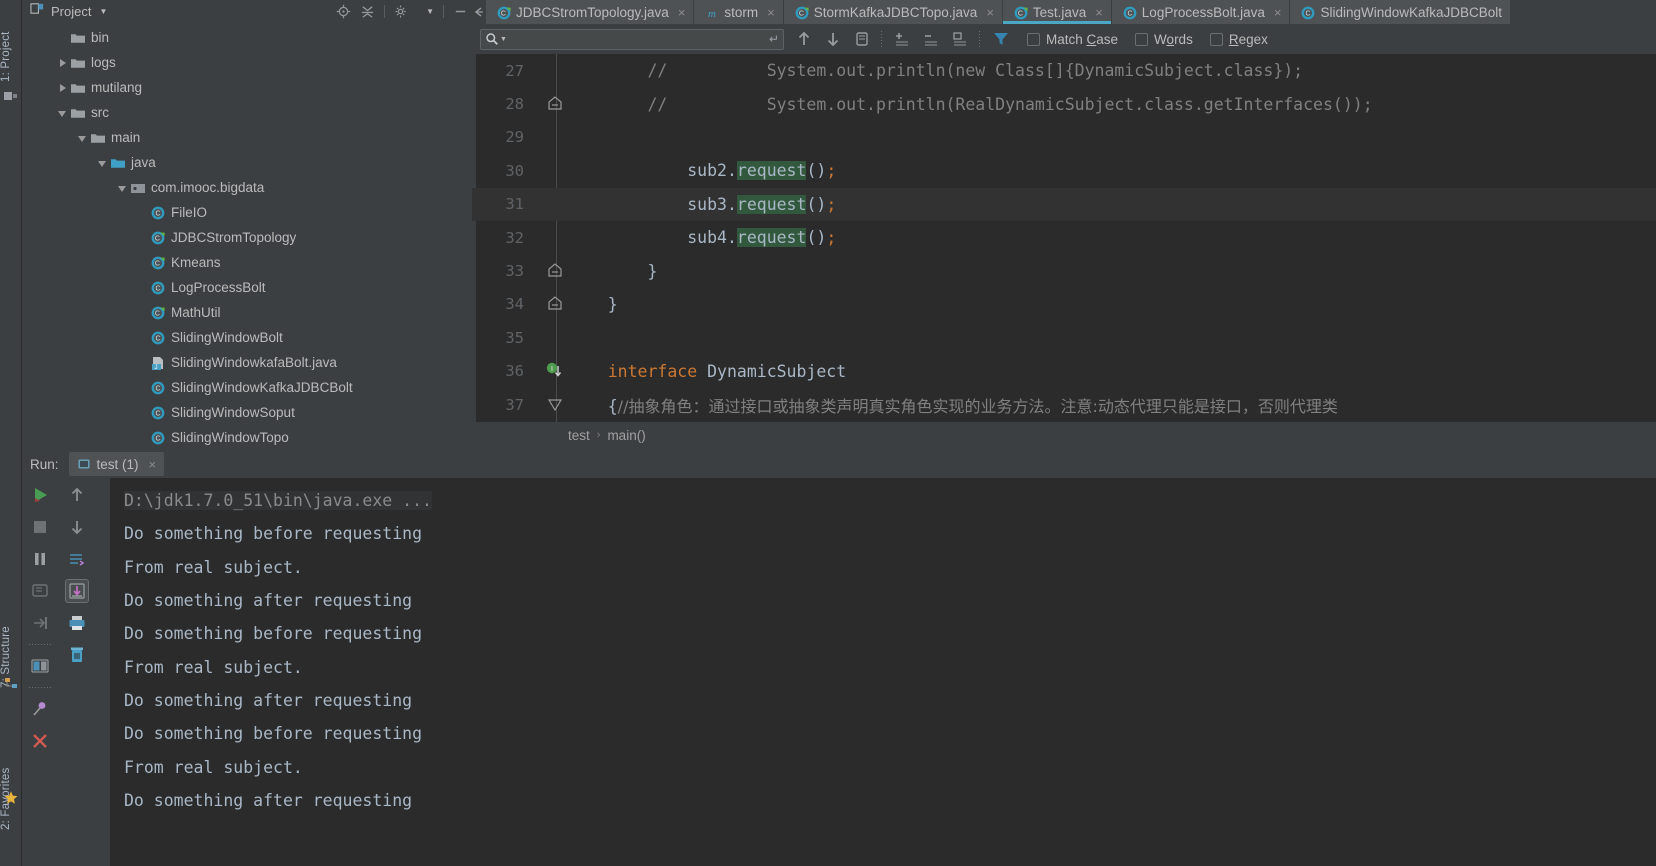 Image resolution: width=1656 pixels, height=866 pixels. What do you see at coordinates (626, 435) in the screenshot?
I see `breadcrumb-item: main()` at bounding box center [626, 435].